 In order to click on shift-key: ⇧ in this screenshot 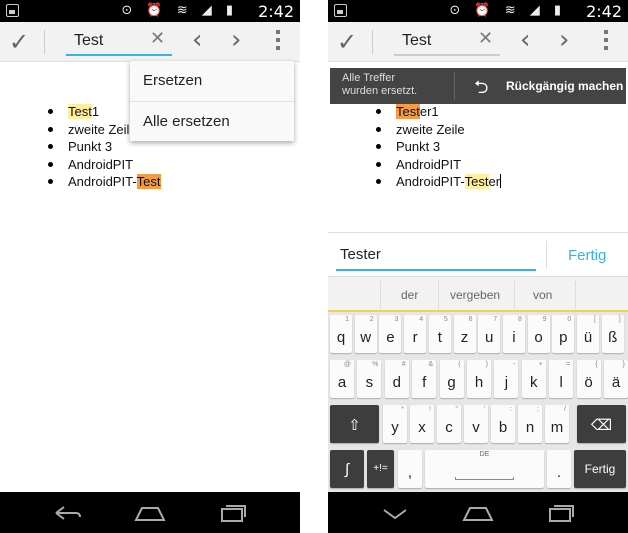, I will do `click(354, 424)`.